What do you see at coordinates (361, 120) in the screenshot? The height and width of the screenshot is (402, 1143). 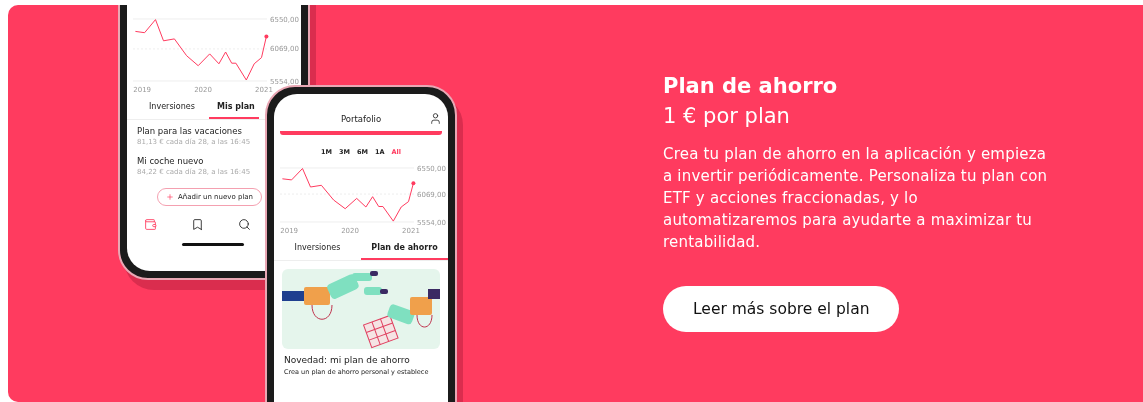 I see `screen-title: Portafolio` at bounding box center [361, 120].